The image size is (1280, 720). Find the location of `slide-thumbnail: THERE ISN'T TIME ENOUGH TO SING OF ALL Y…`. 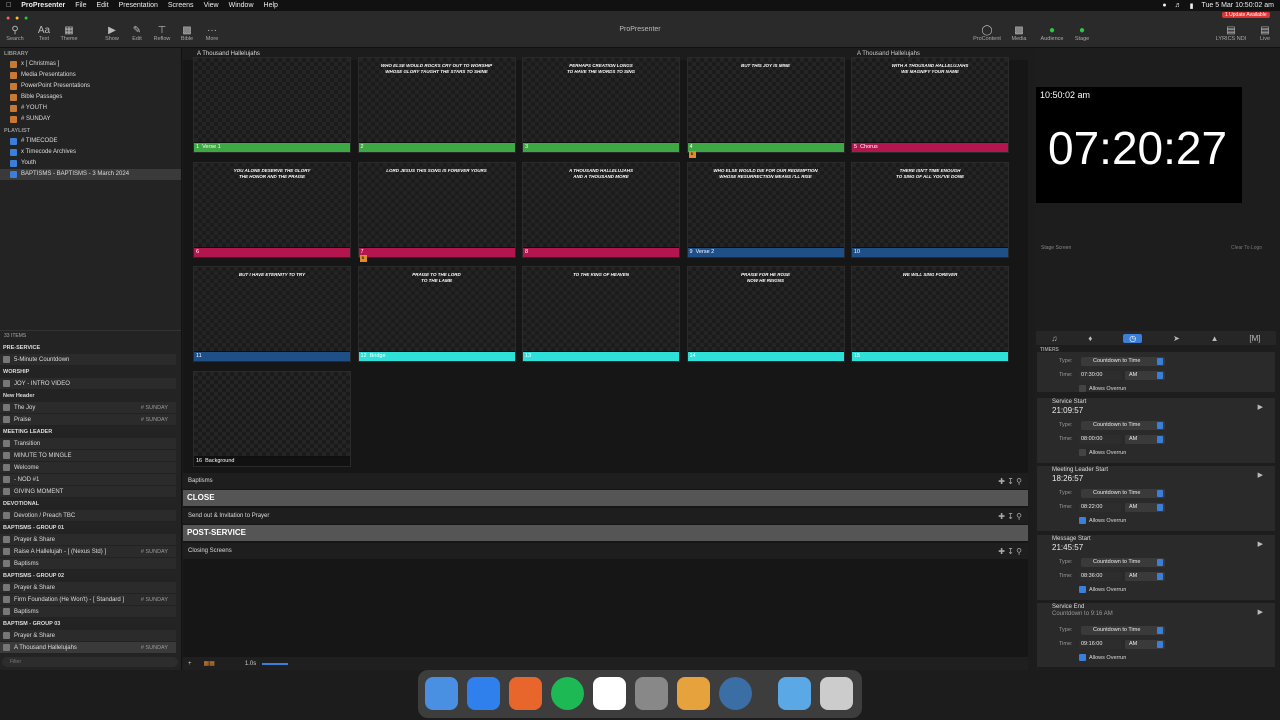

slide-thumbnail: THERE ISN'T TIME ENOUGH TO SING OF ALL Y… is located at coordinates (930, 209).